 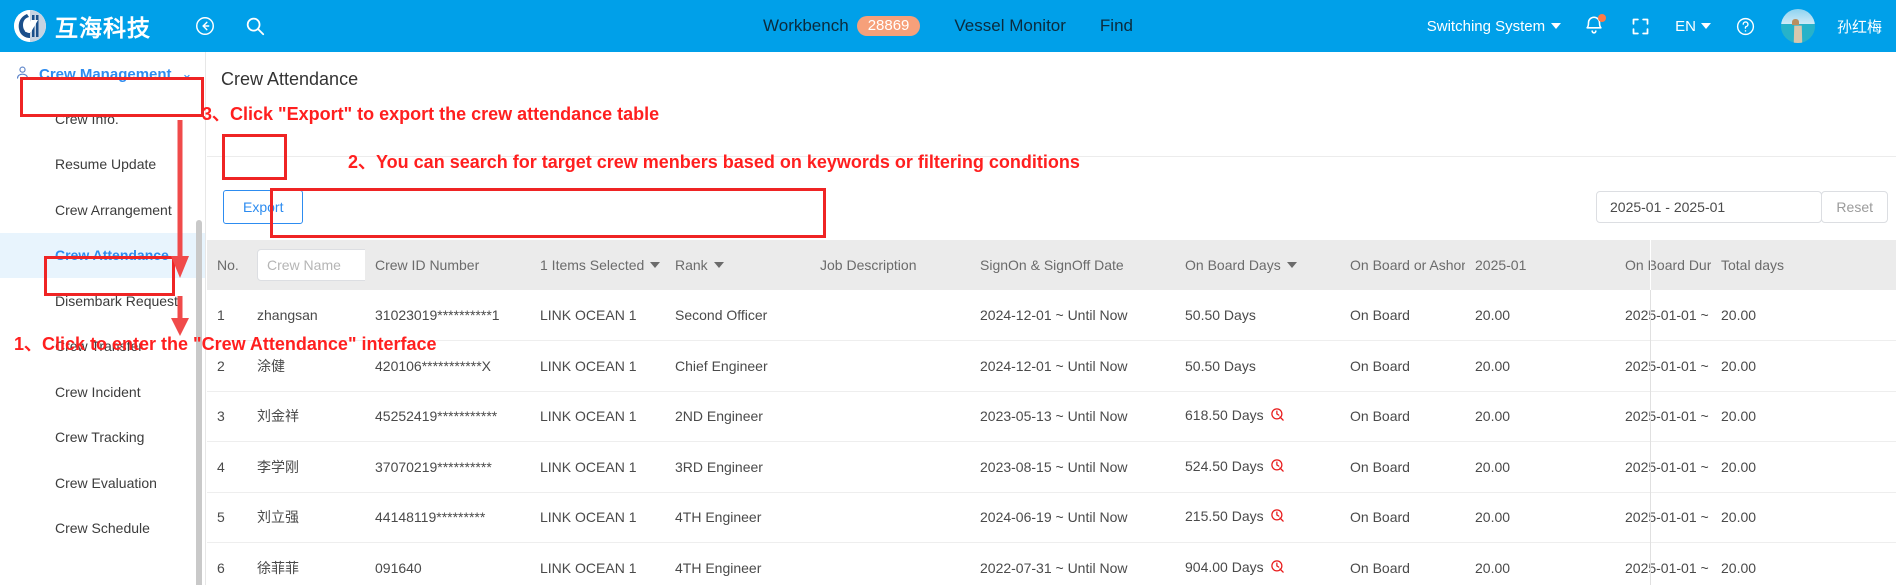 What do you see at coordinates (102, 347) in the screenshot?
I see `sidebar-item-crew-transfer: Crew Transfer` at bounding box center [102, 347].